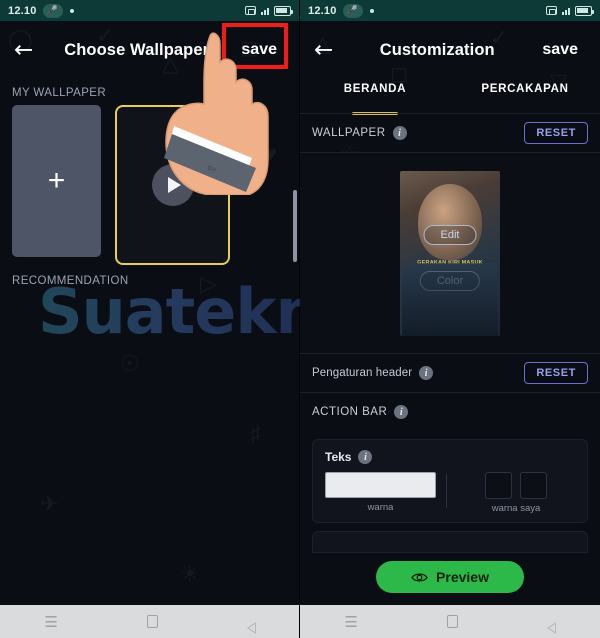  I want to click on action-bar-card: Teks i warna warna saya, so click(450, 481).